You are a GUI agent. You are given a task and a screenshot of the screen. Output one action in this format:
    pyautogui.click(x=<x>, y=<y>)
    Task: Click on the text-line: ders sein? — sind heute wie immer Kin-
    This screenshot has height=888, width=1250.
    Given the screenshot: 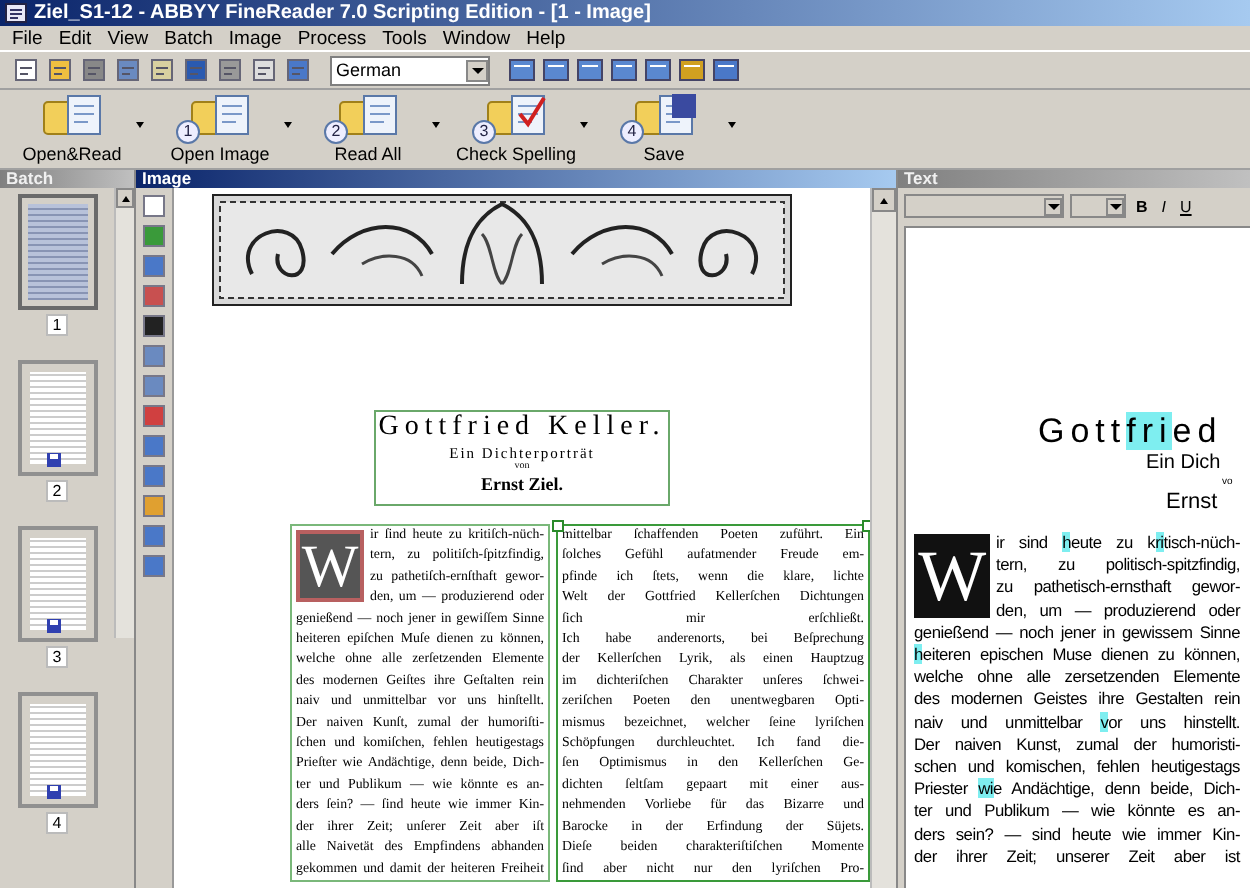 What is the action you would take?
    pyautogui.click(x=1077, y=834)
    